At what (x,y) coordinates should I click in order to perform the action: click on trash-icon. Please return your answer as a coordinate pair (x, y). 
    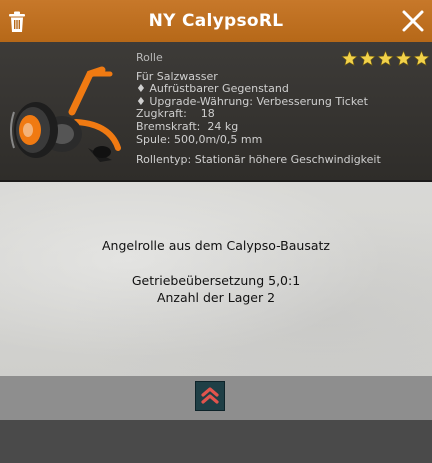
    Looking at the image, I should click on (17, 22).